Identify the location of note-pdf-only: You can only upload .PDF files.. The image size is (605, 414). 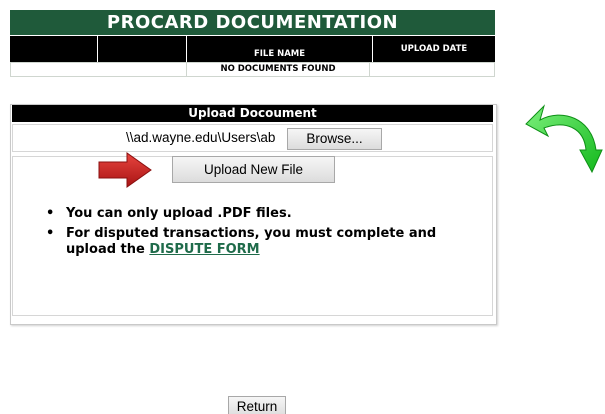
(255, 214).